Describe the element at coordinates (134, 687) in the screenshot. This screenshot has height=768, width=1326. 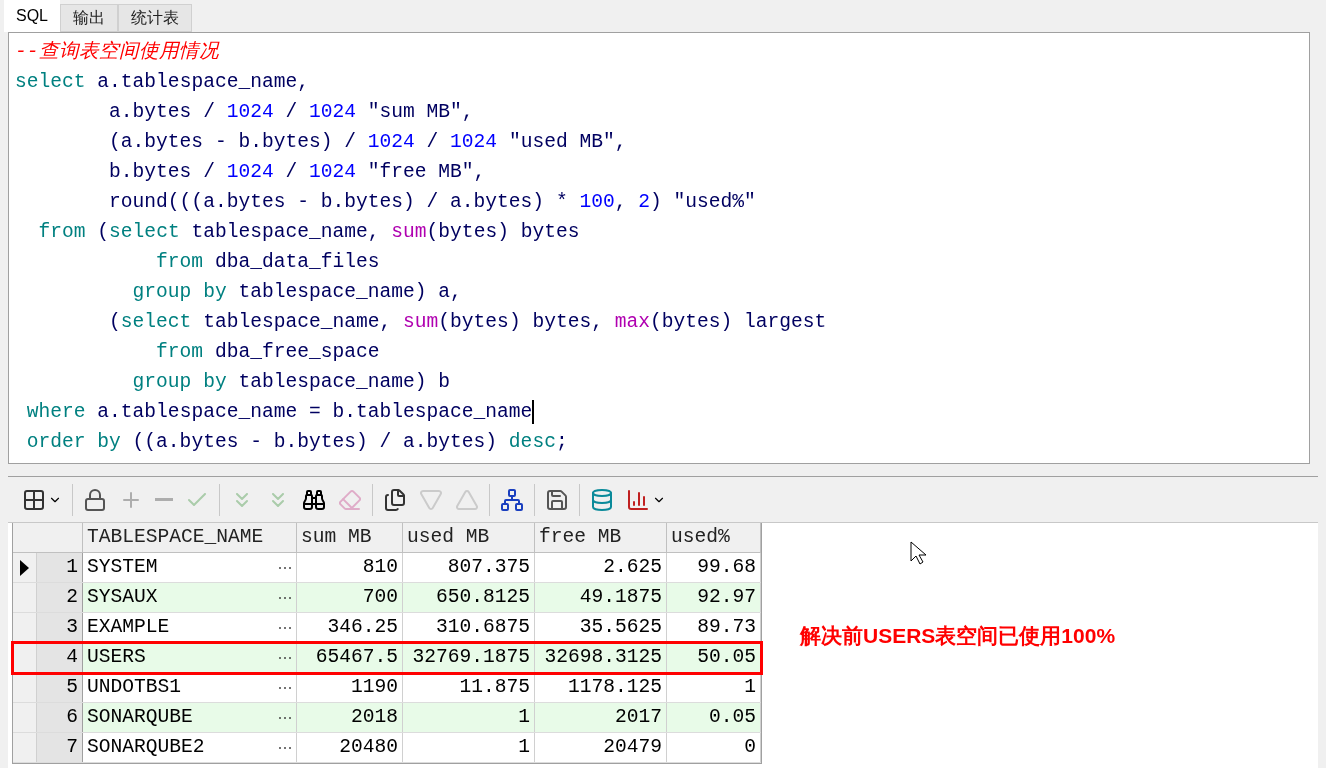
I see `table-cell-text: UNDOTBS1` at that location.